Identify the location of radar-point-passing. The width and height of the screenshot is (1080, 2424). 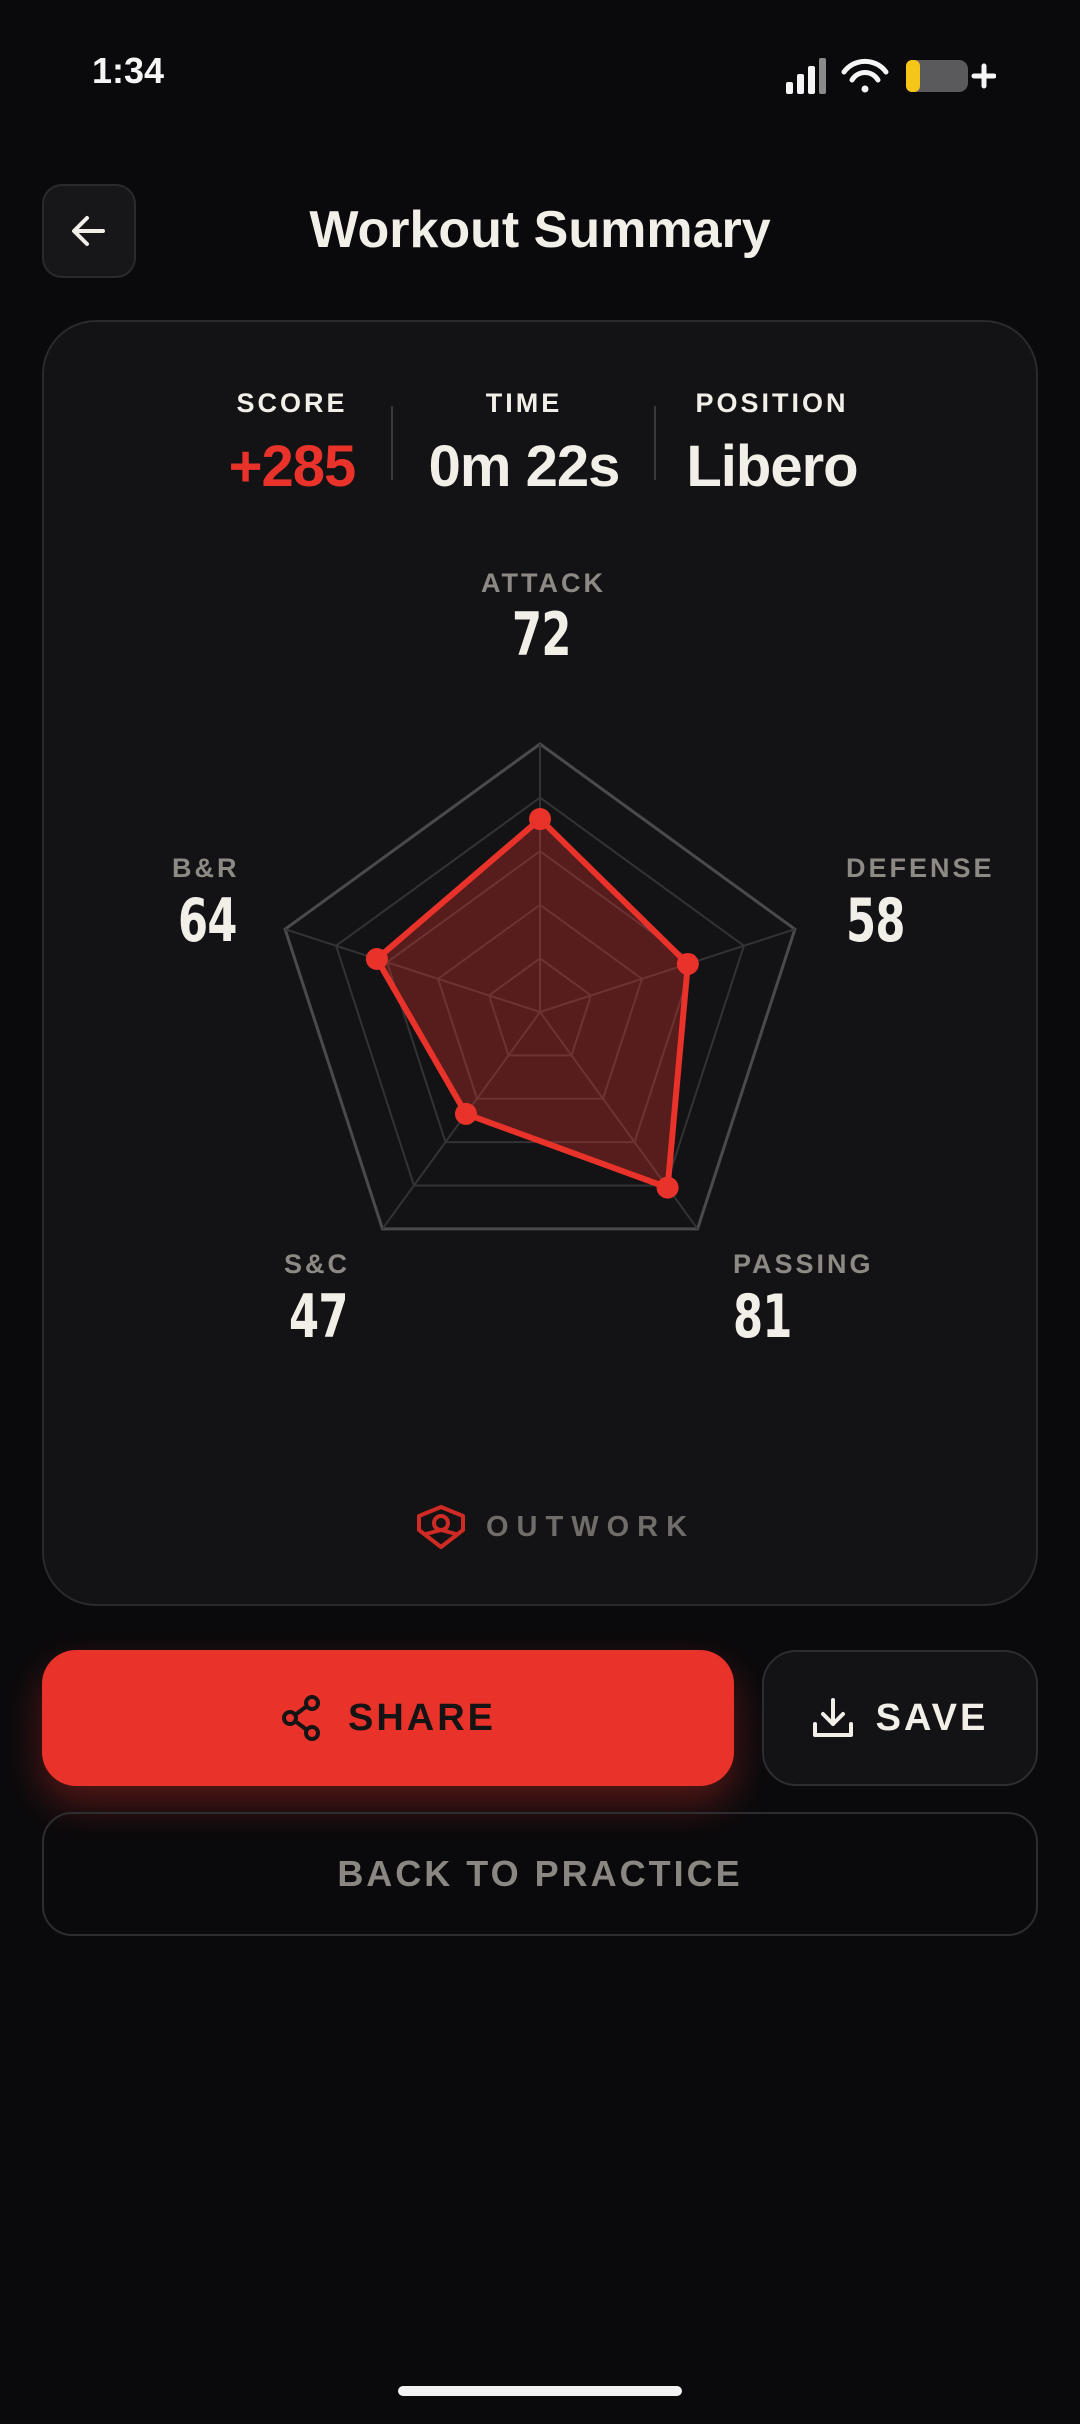
(667, 1187).